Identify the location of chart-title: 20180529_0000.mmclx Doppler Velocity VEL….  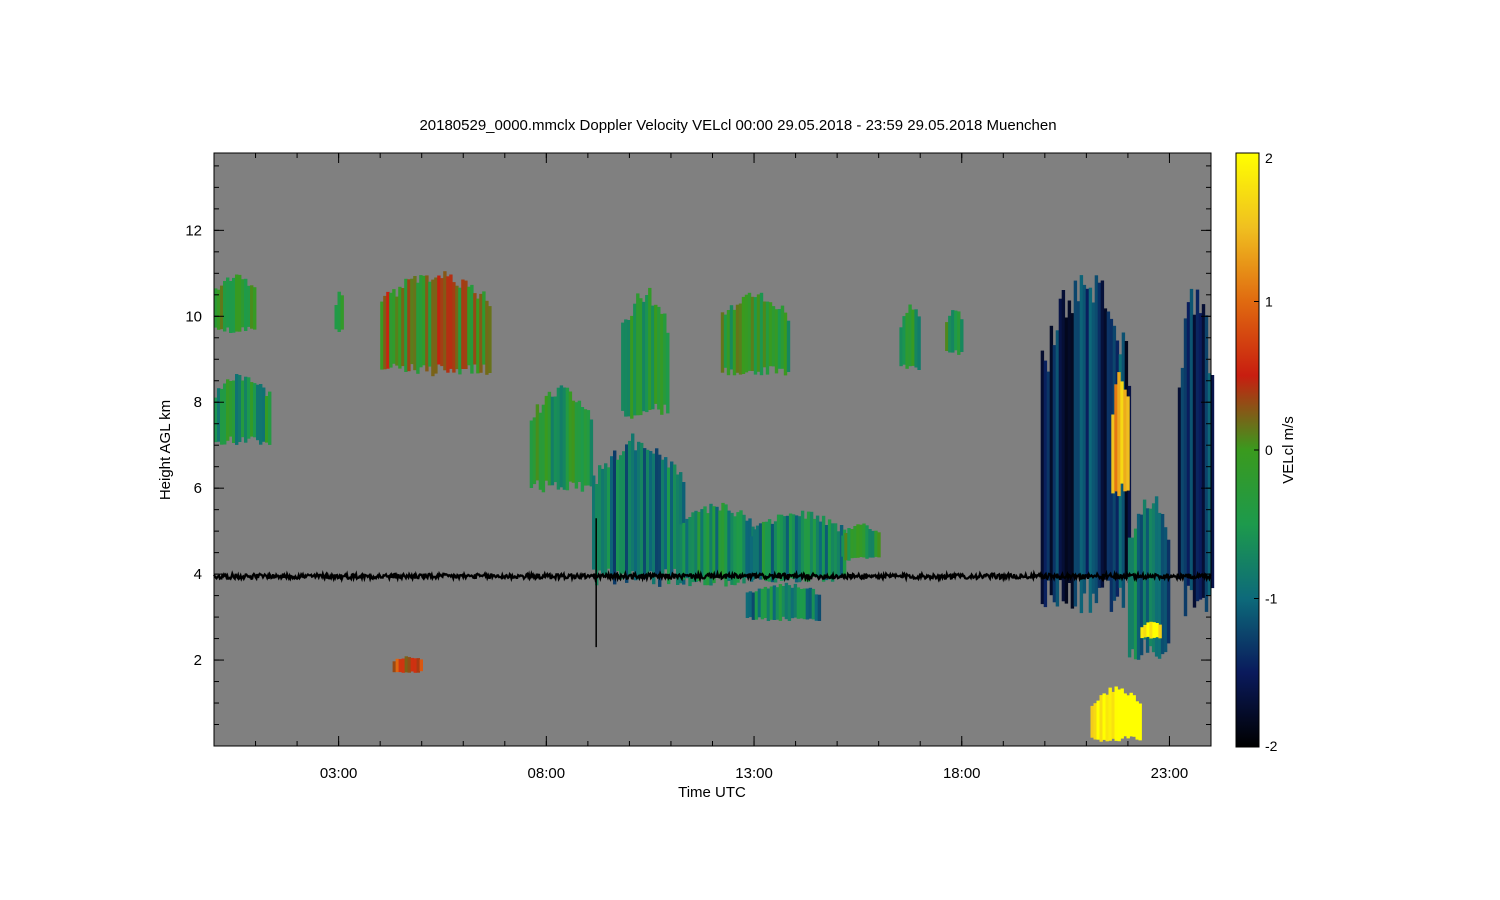
(737, 125).